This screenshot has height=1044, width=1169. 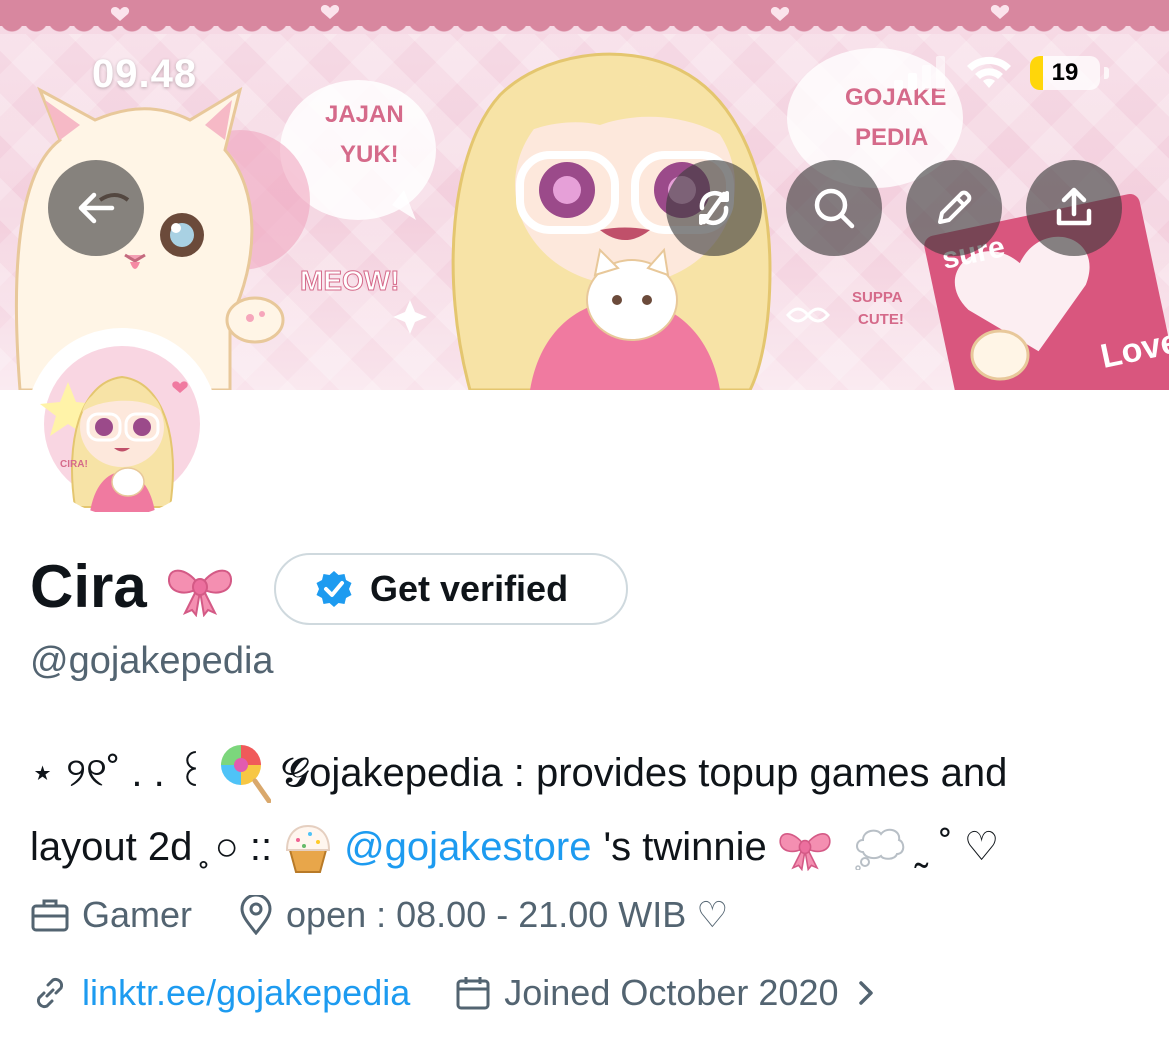 I want to click on status-bar-icons: 19, so click(x=1001, y=73).